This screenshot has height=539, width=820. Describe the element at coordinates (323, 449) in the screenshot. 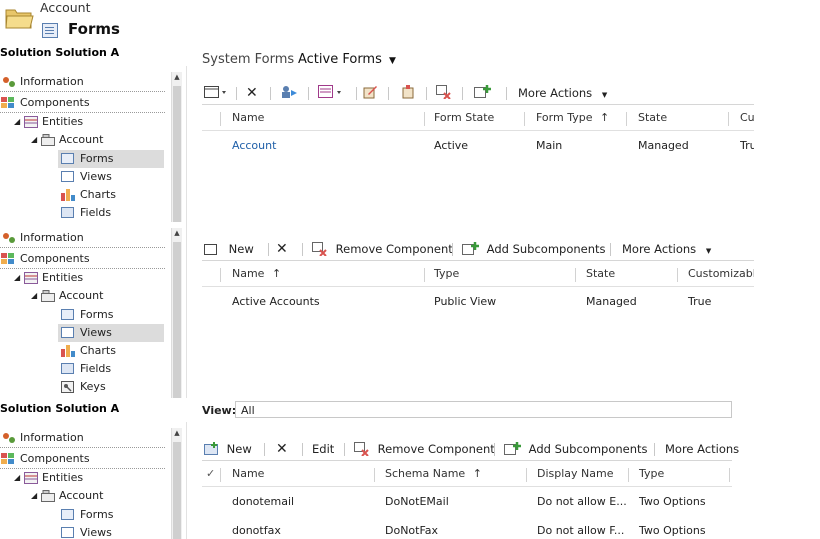

I see `edit-button: Edit` at that location.